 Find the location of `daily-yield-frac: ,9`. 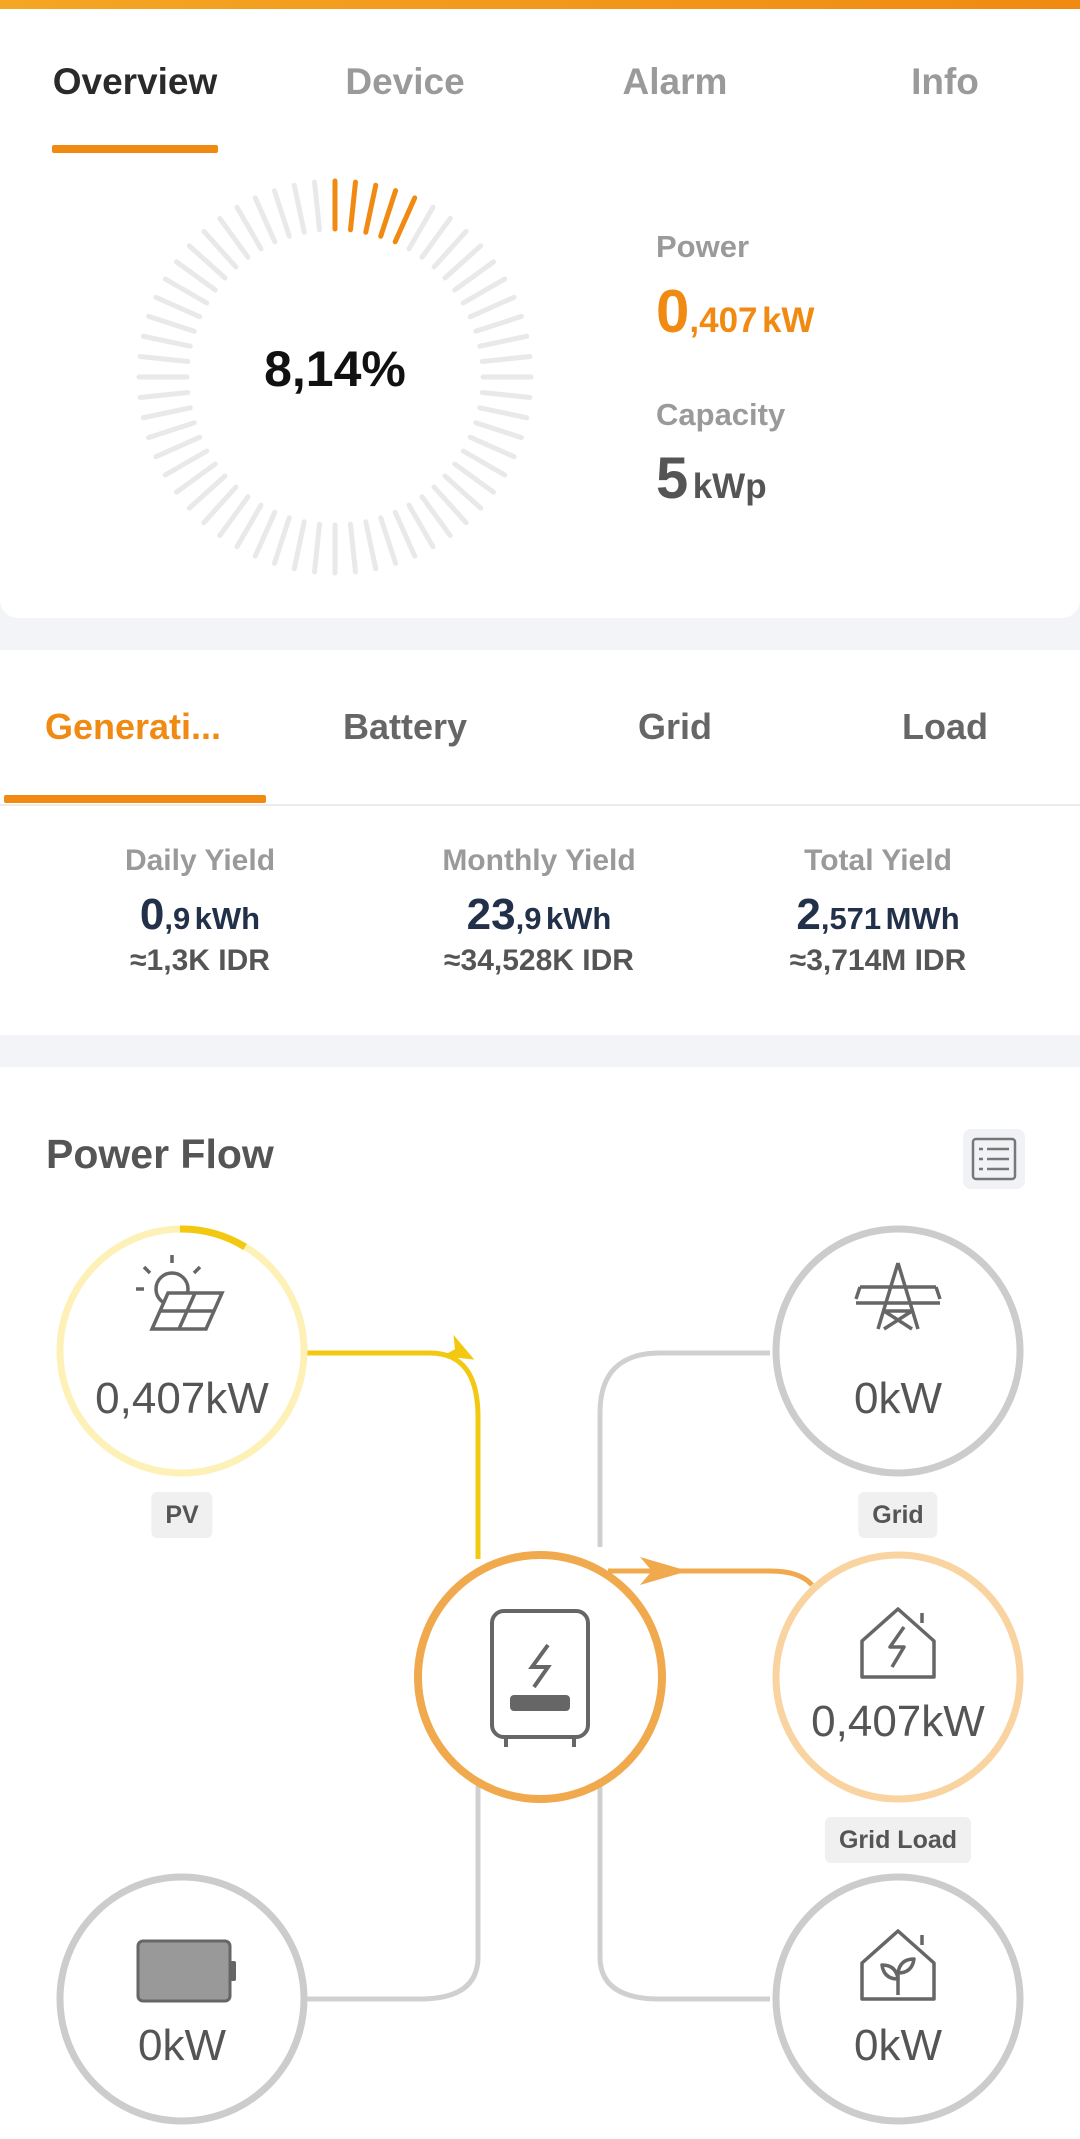

daily-yield-frac: ,9 is located at coordinates (177, 918).